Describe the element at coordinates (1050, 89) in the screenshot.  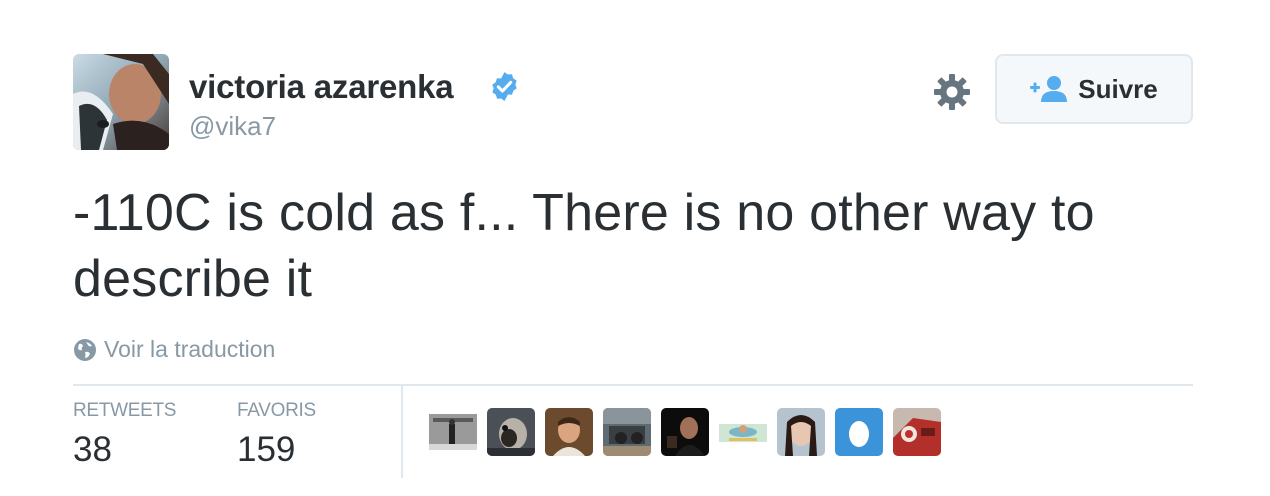
I see `add-user-icon` at that location.